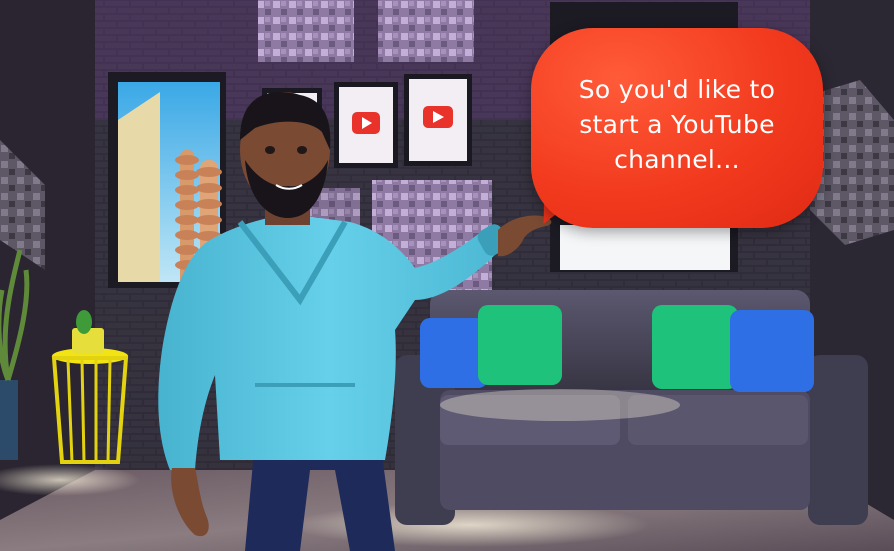 The height and width of the screenshot is (551, 894). Describe the element at coordinates (139, 187) in the screenshot. I see `window-building` at that location.